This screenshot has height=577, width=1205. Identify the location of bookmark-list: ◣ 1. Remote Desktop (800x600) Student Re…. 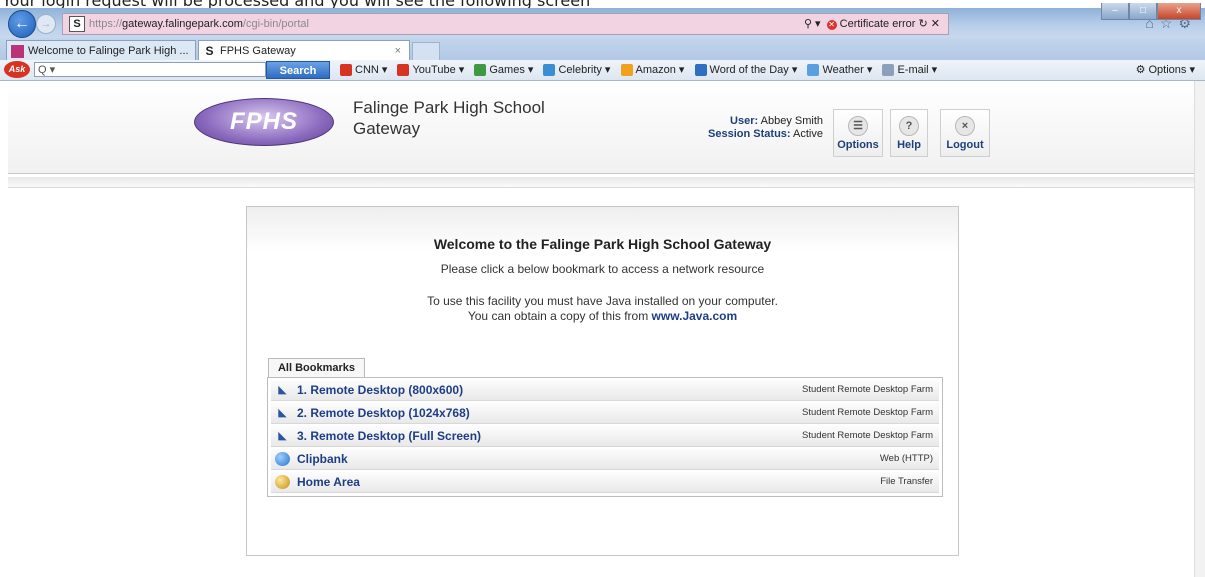
(605, 437).